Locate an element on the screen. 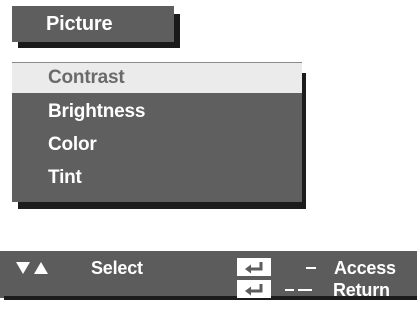  return-label: Return is located at coordinates (361, 290).